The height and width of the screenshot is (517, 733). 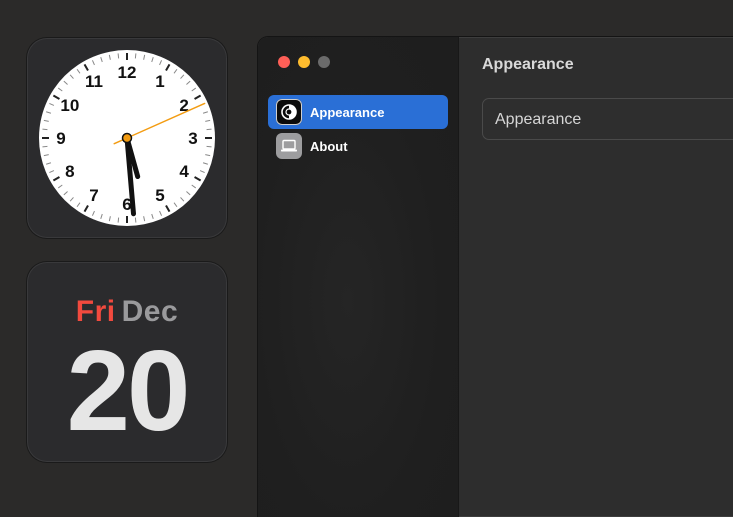 I want to click on clock-numeral: 8, so click(x=69, y=171).